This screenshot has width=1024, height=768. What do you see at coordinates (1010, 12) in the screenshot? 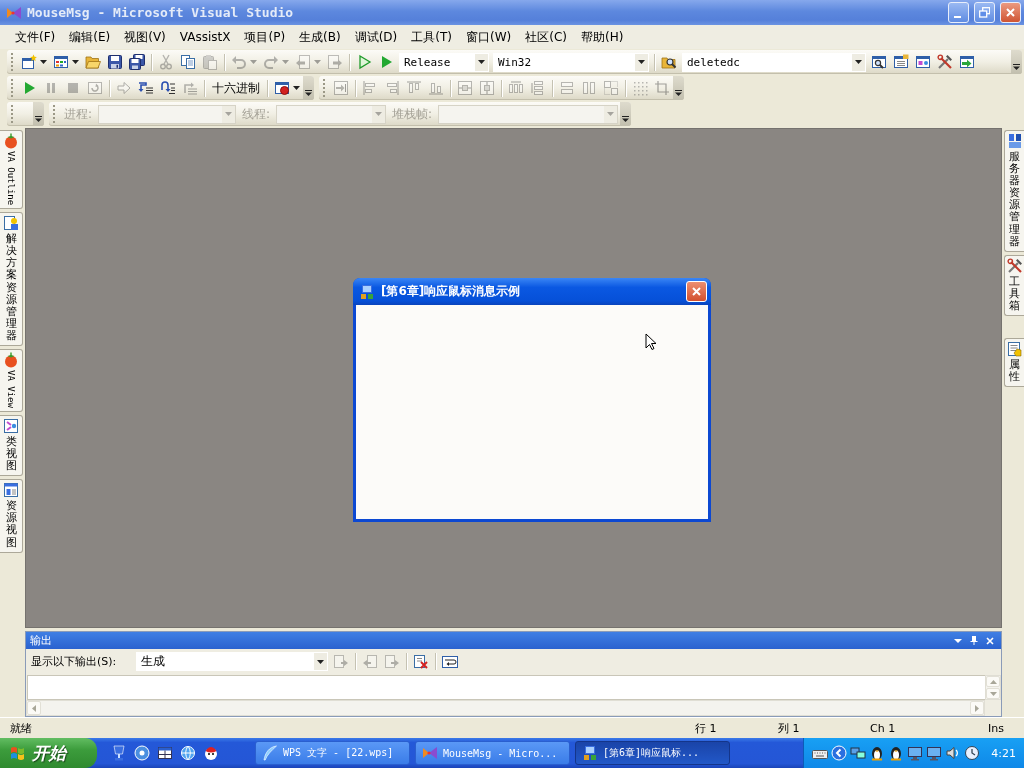
I see `close-button` at bounding box center [1010, 12].